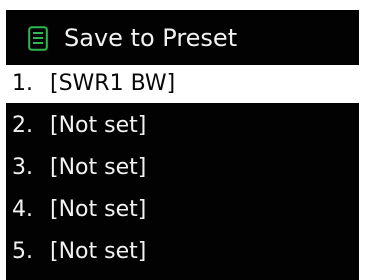 The image size is (367, 280). What do you see at coordinates (182, 210) in the screenshot?
I see `preset-item-4: 4. [Not set]` at bounding box center [182, 210].